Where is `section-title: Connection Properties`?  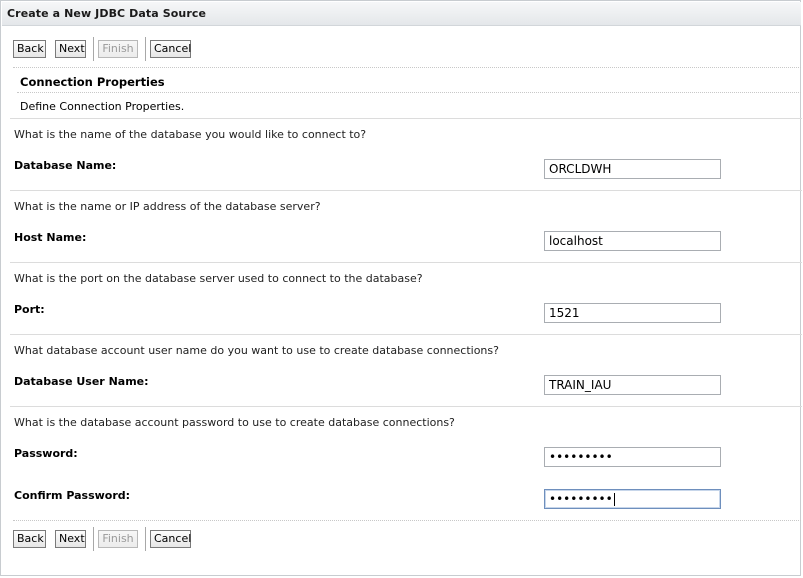
section-title: Connection Properties is located at coordinates (92, 82).